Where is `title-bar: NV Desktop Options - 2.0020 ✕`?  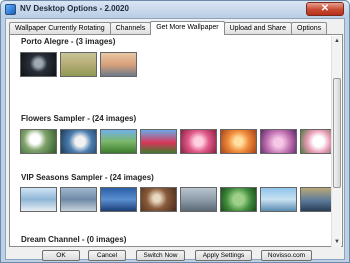 title-bar: NV Desktop Options - 2.0020 ✕ is located at coordinates (175, 9).